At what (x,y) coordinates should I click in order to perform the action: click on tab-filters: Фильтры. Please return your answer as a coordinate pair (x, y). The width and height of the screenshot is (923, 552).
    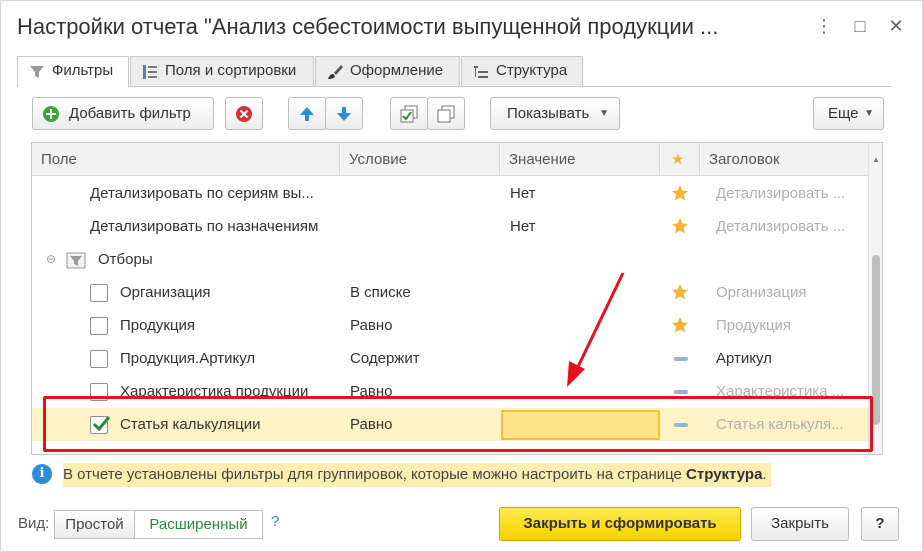
    Looking at the image, I should click on (73, 71).